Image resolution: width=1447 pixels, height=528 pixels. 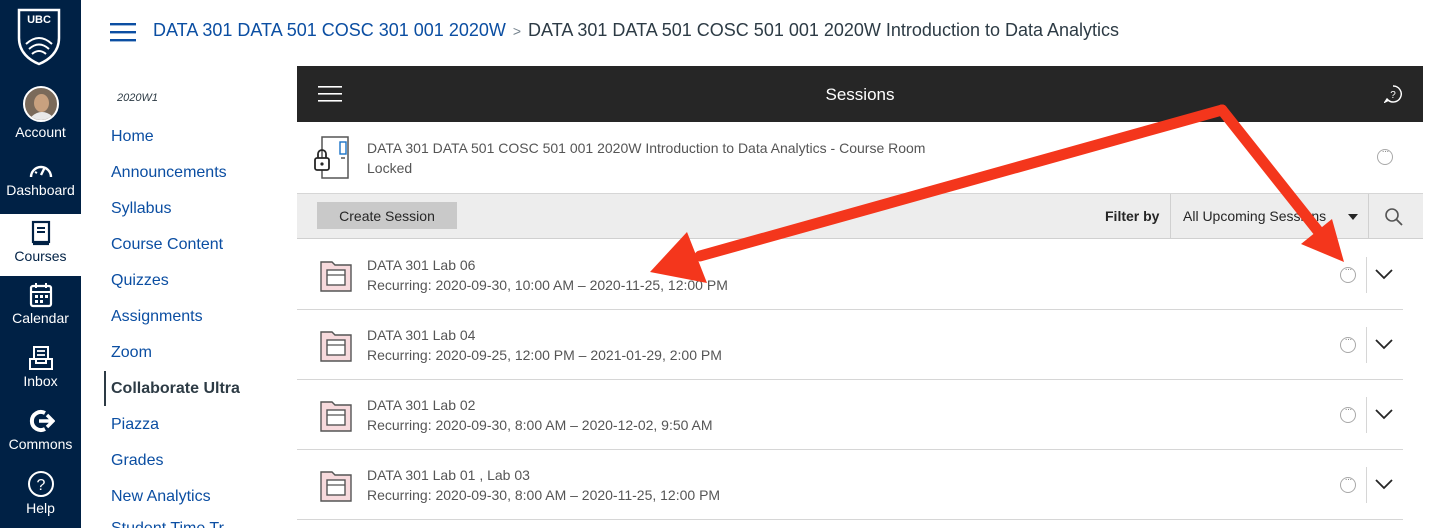 I want to click on course-nav-new-analytics: New Analytics, so click(x=161, y=497).